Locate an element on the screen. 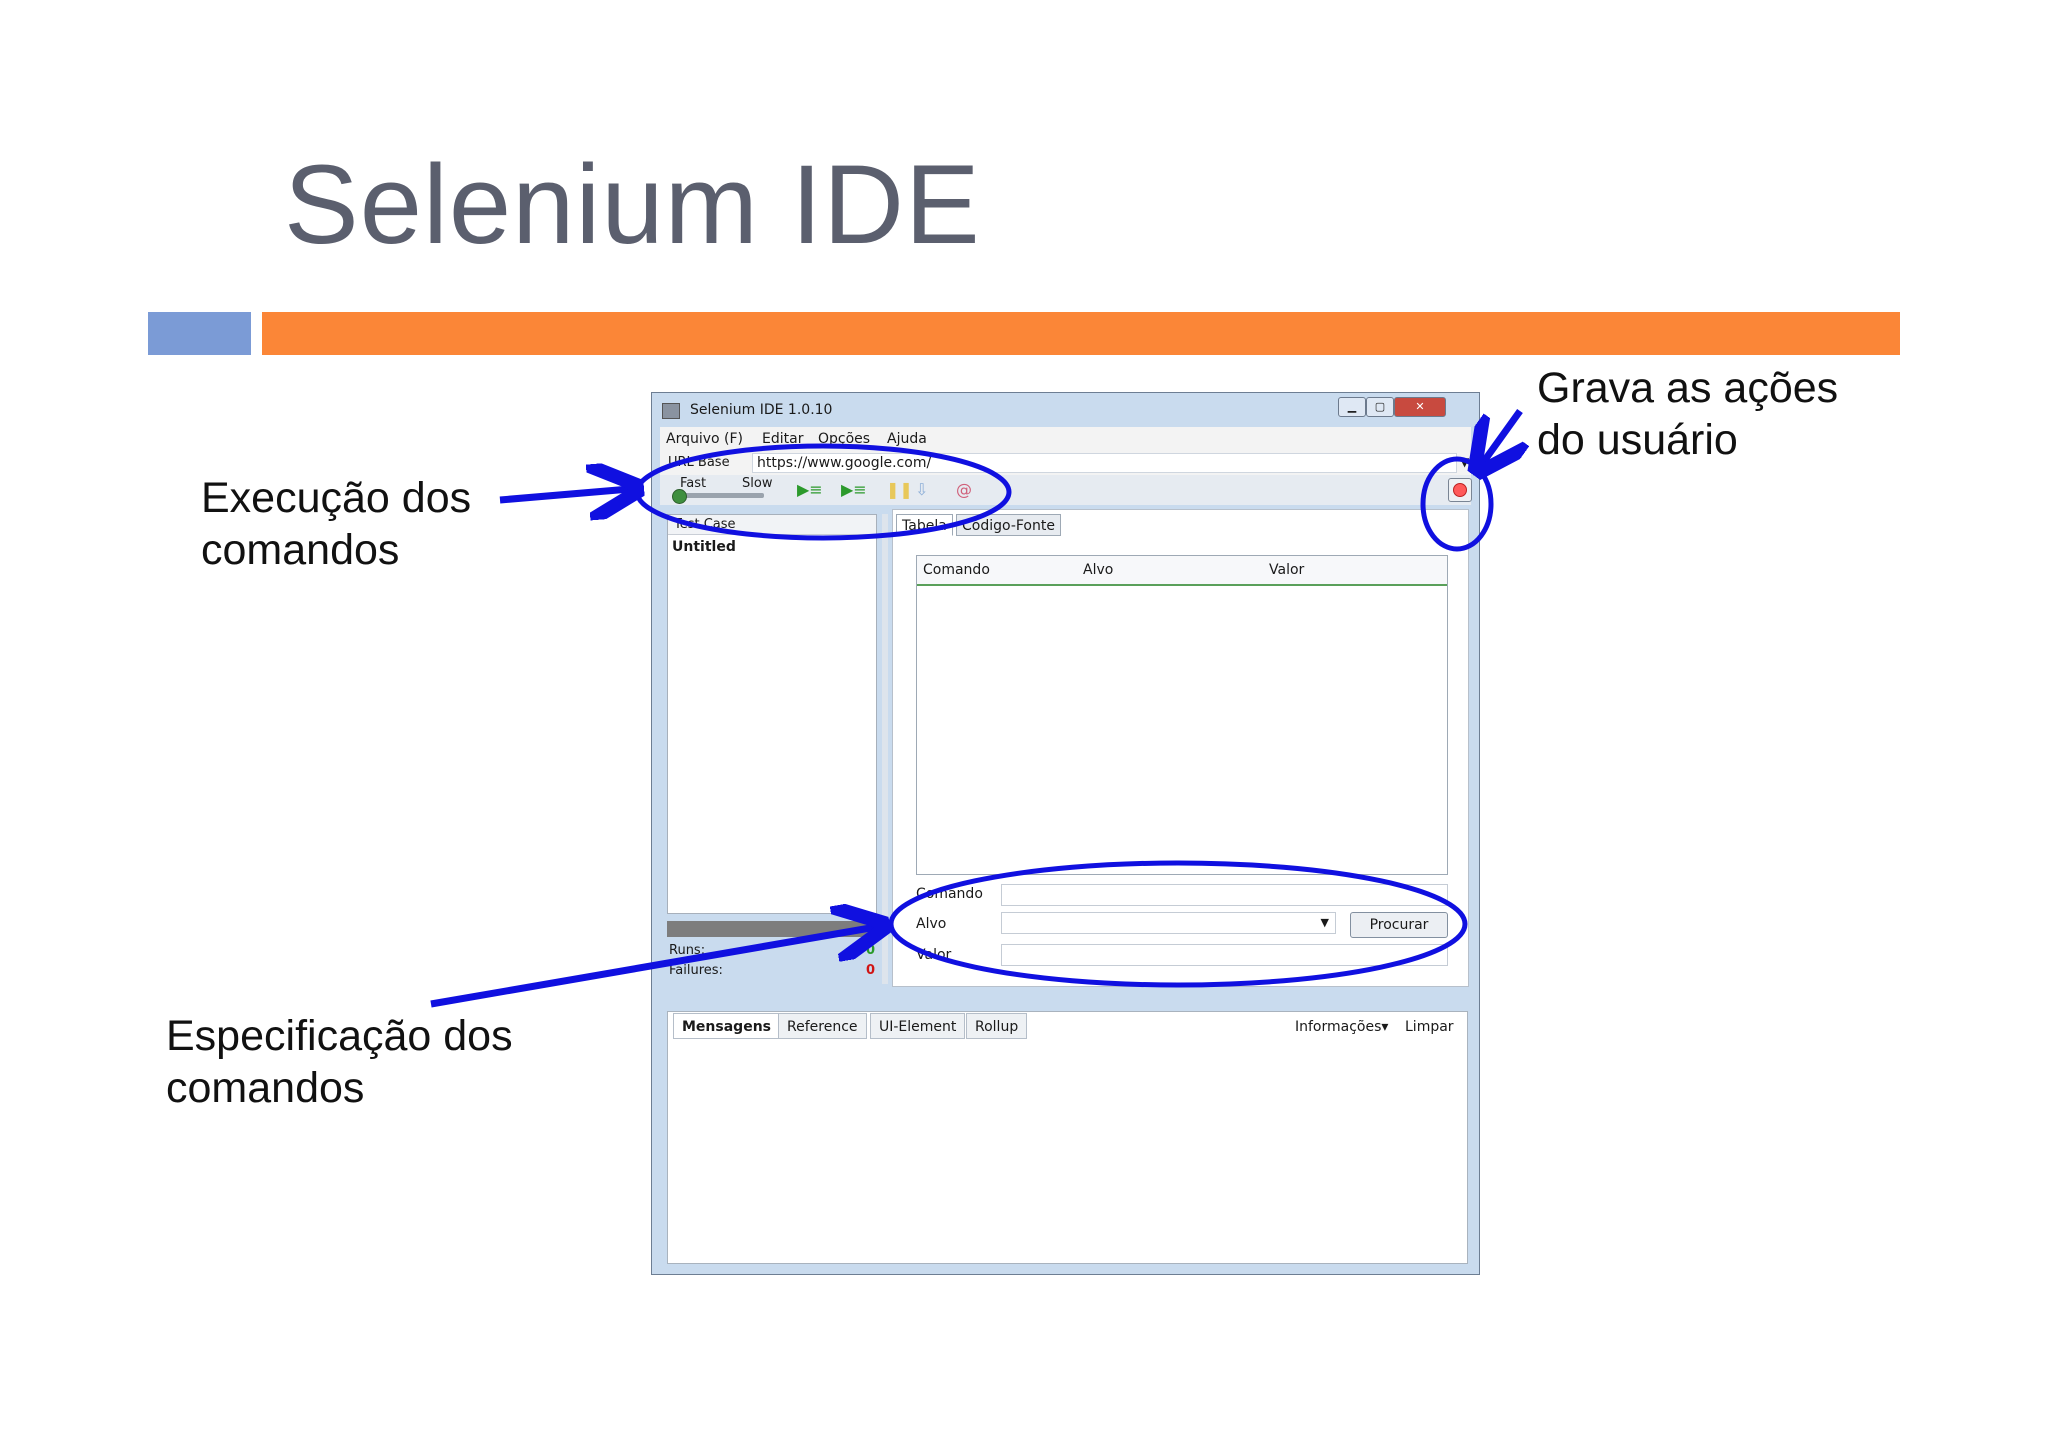 The image size is (2048, 1447). runs-value: 0 is located at coordinates (870, 950).